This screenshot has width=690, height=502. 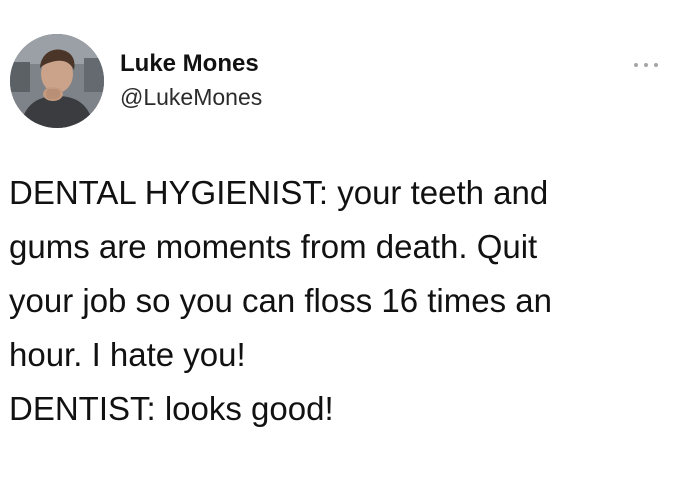 I want to click on display-name: Luke Mones, so click(x=189, y=64).